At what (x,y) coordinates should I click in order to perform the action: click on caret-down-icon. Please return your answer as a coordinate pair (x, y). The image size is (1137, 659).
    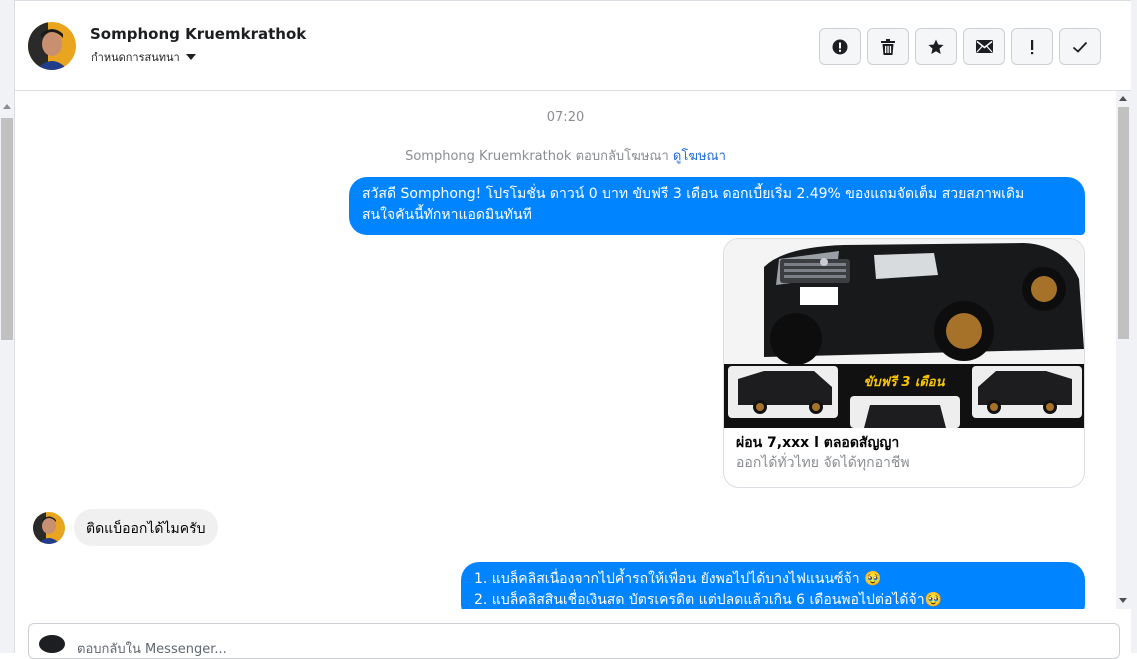
    Looking at the image, I should click on (190, 57).